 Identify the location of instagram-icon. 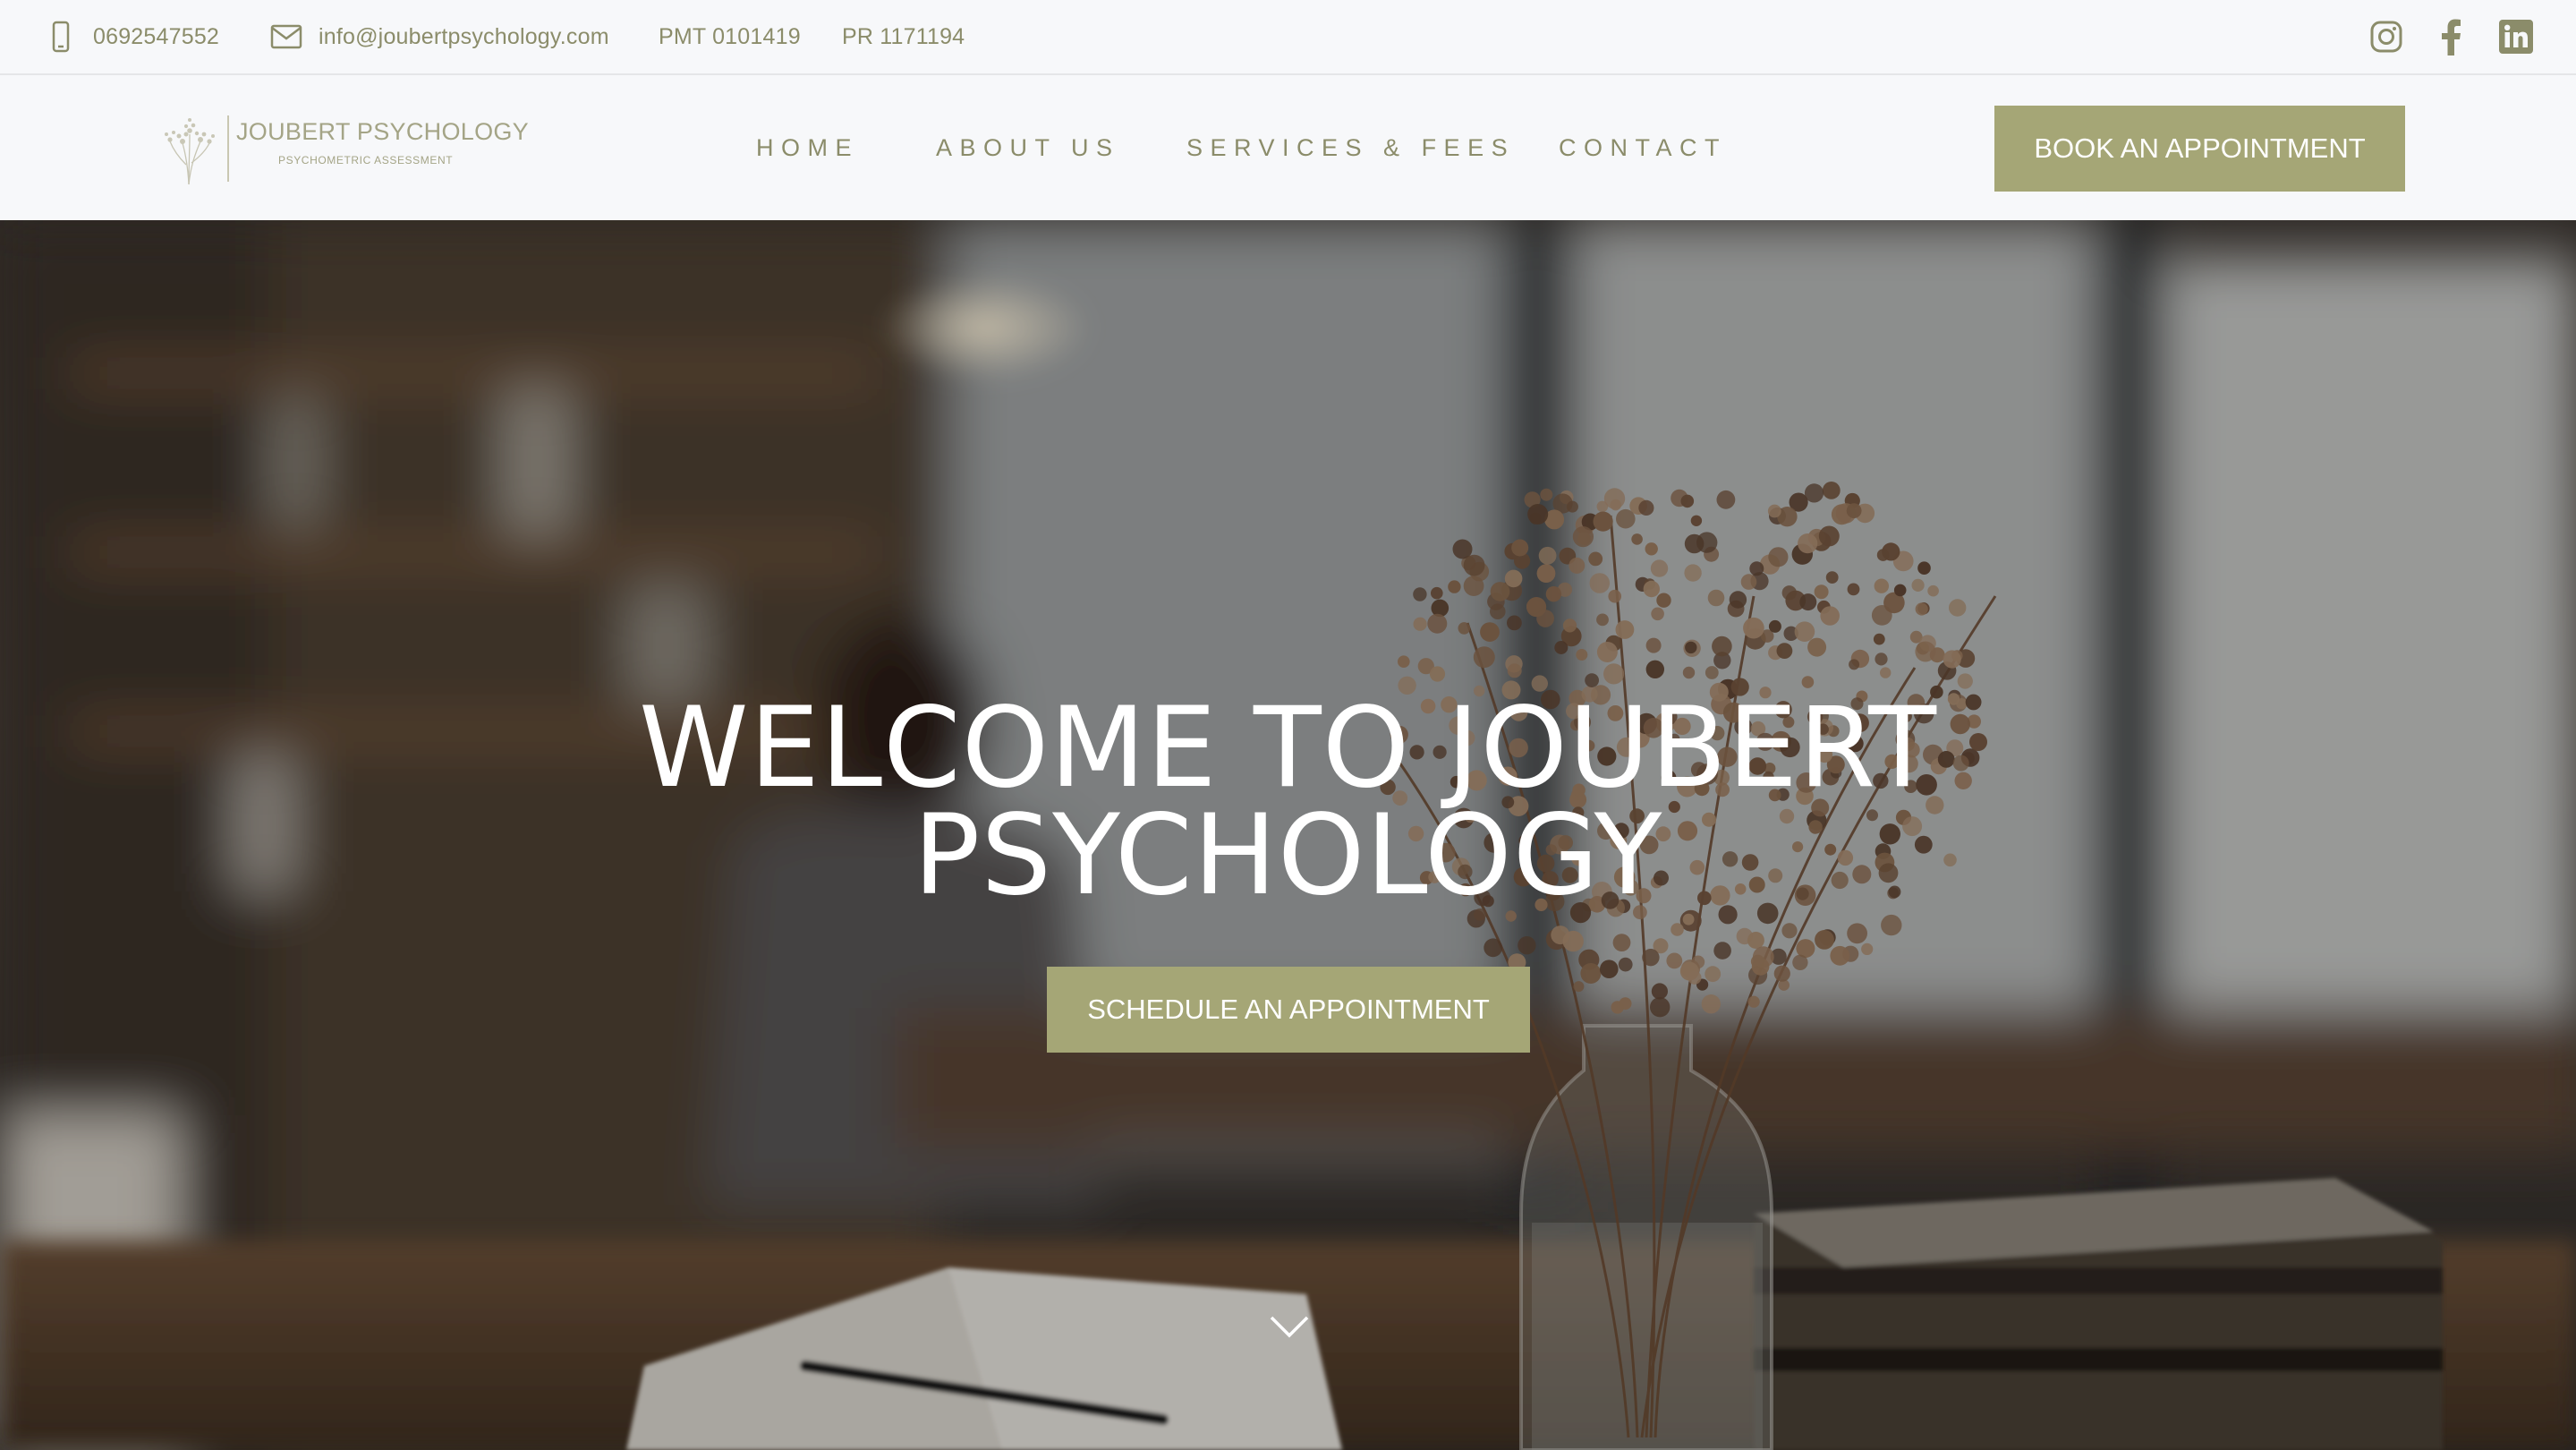
(2386, 37).